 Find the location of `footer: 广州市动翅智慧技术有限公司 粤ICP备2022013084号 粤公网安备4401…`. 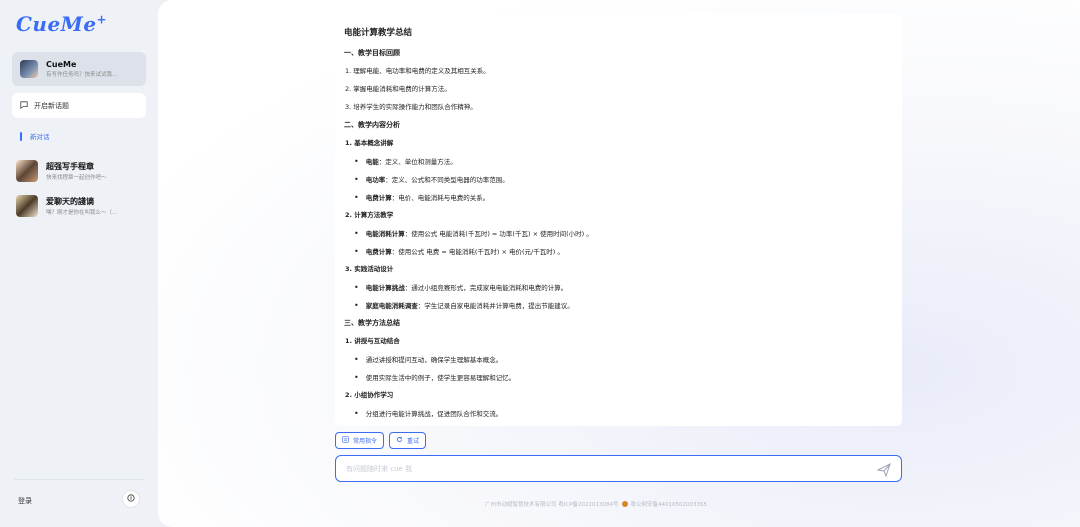

footer: 广州市动翅智慧技术有限公司 粤ICP备2022013084号 粤公网安备4401… is located at coordinates (596, 504).